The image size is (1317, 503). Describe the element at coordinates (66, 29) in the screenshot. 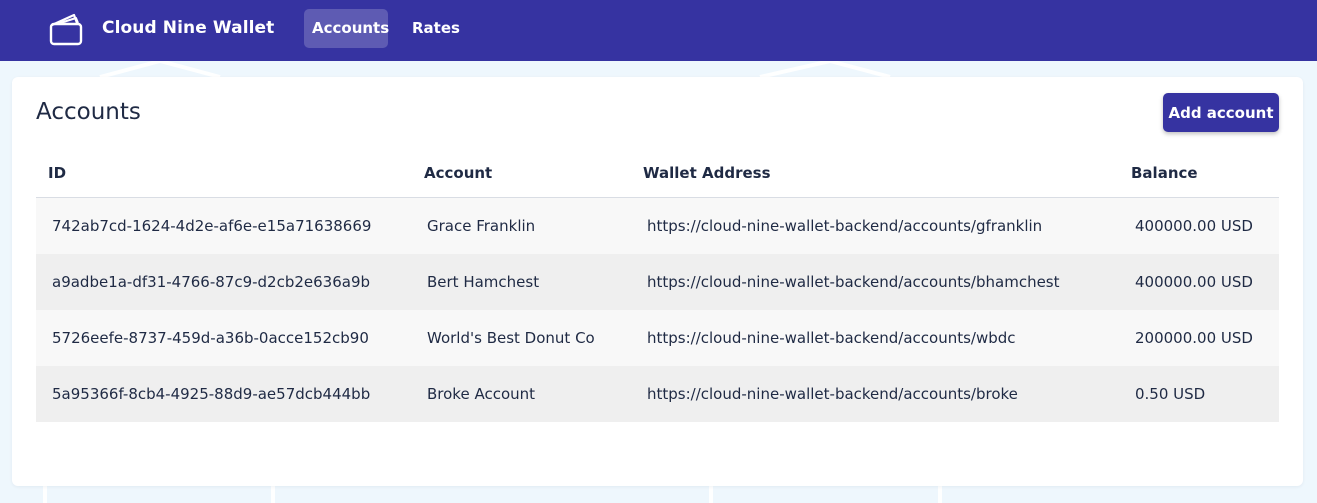

I see `wallet-icon` at that location.